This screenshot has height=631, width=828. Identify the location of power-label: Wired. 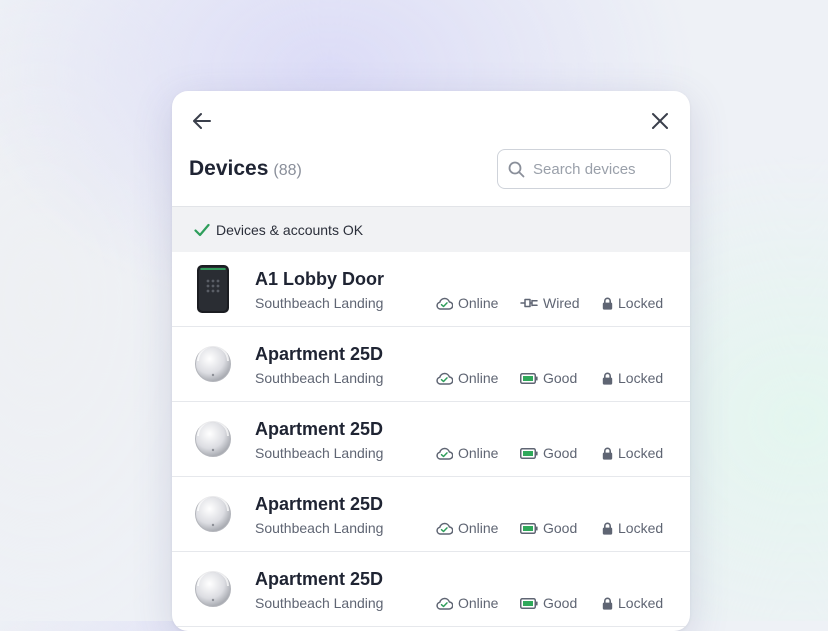
(561, 303).